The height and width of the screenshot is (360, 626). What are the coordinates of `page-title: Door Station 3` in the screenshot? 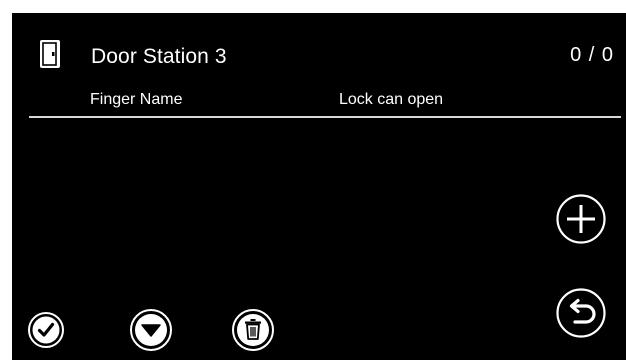 It's located at (159, 56).